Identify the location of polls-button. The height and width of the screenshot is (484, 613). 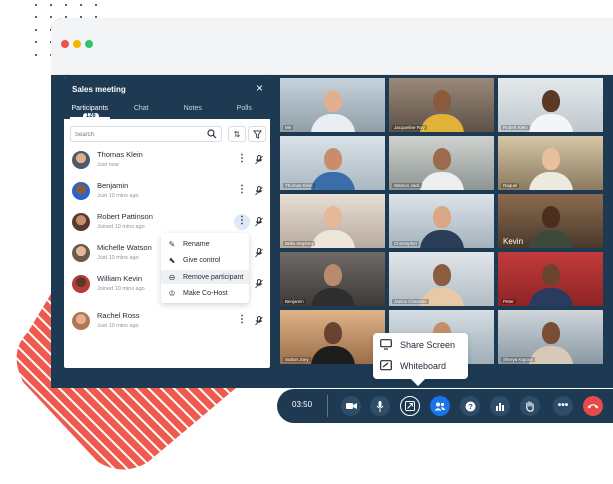
(500, 406).